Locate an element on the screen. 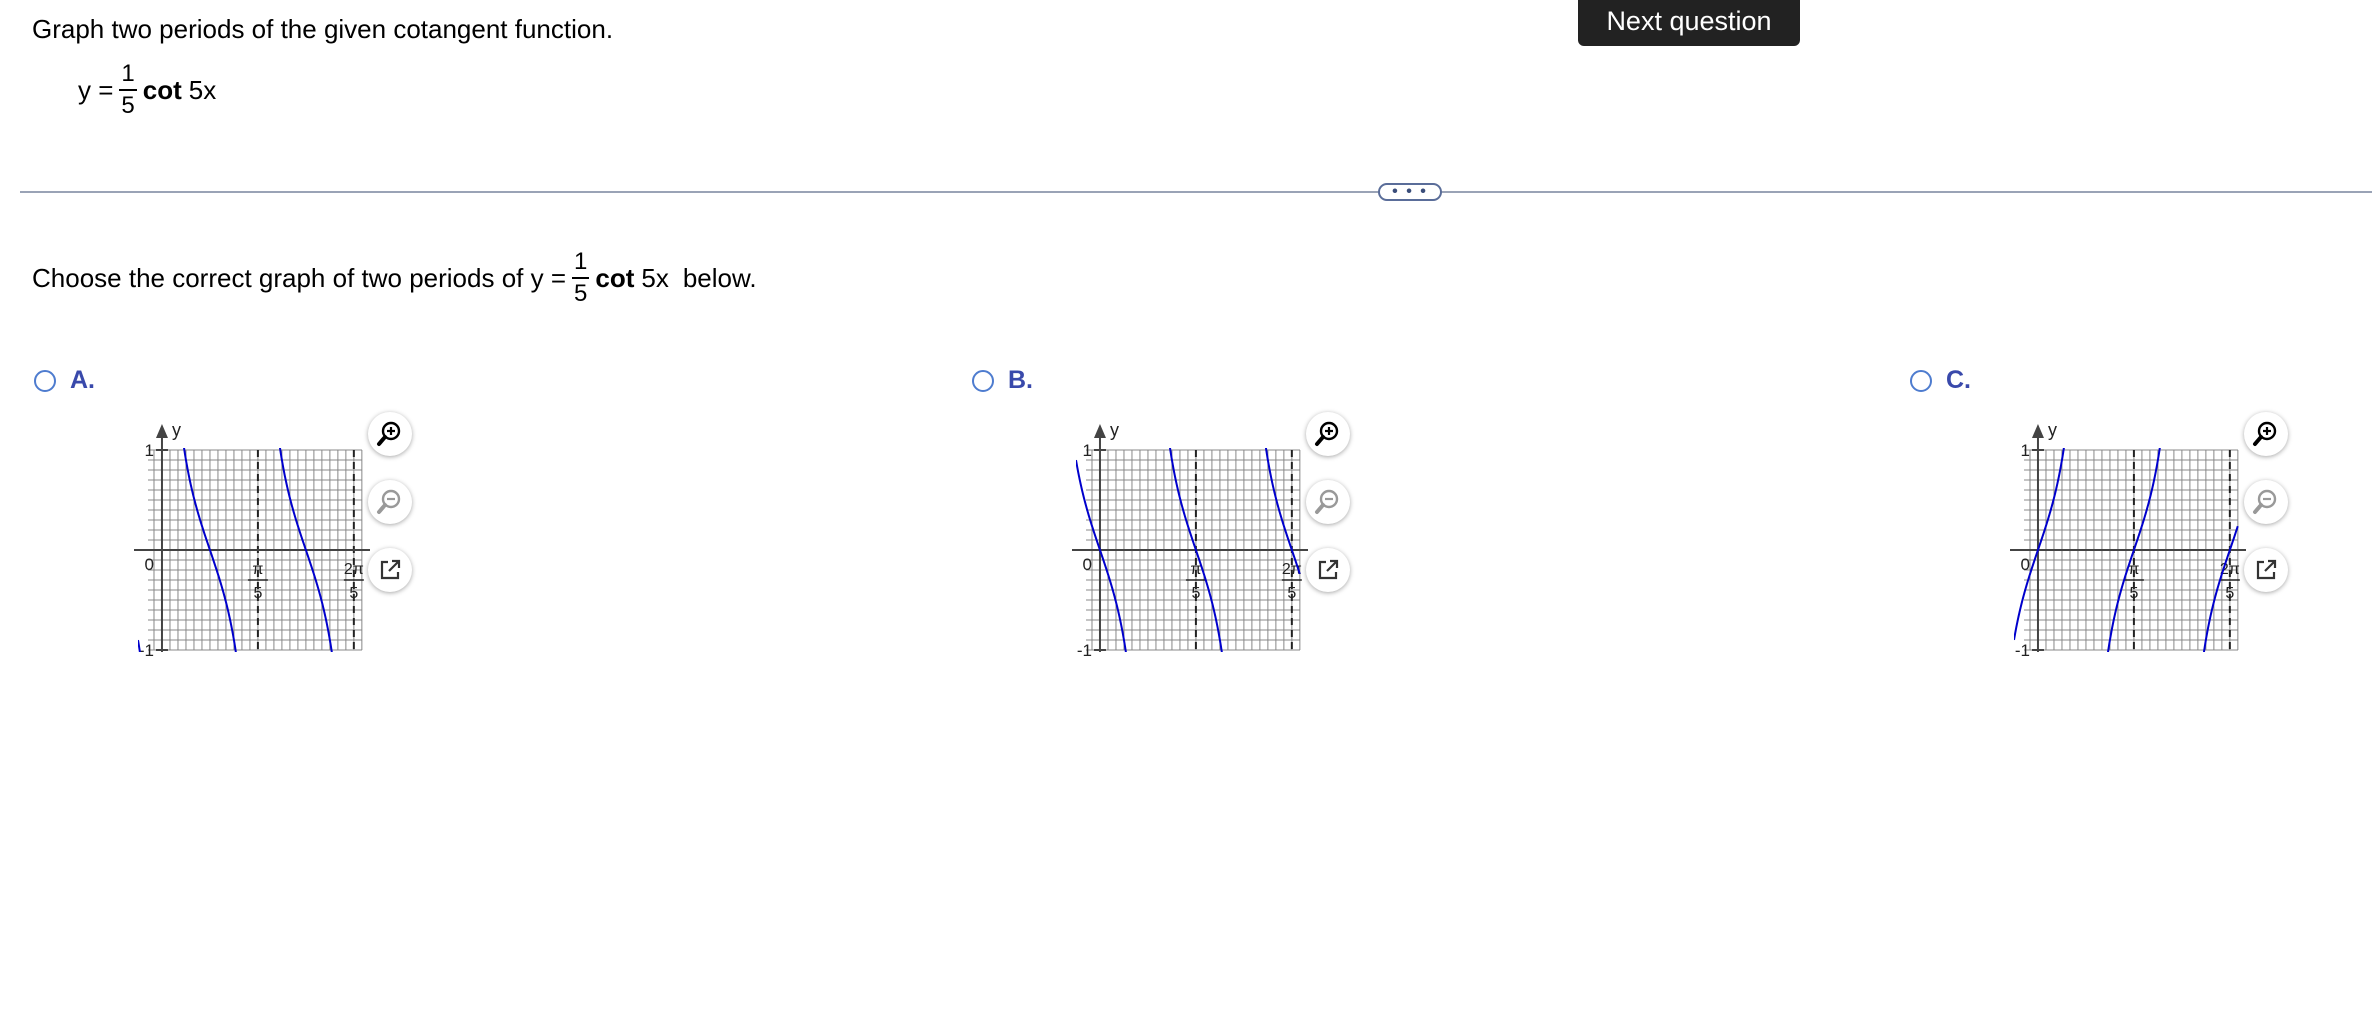 This screenshot has width=2372, height=1020. x-tick-label-num: π is located at coordinates (257, 569).